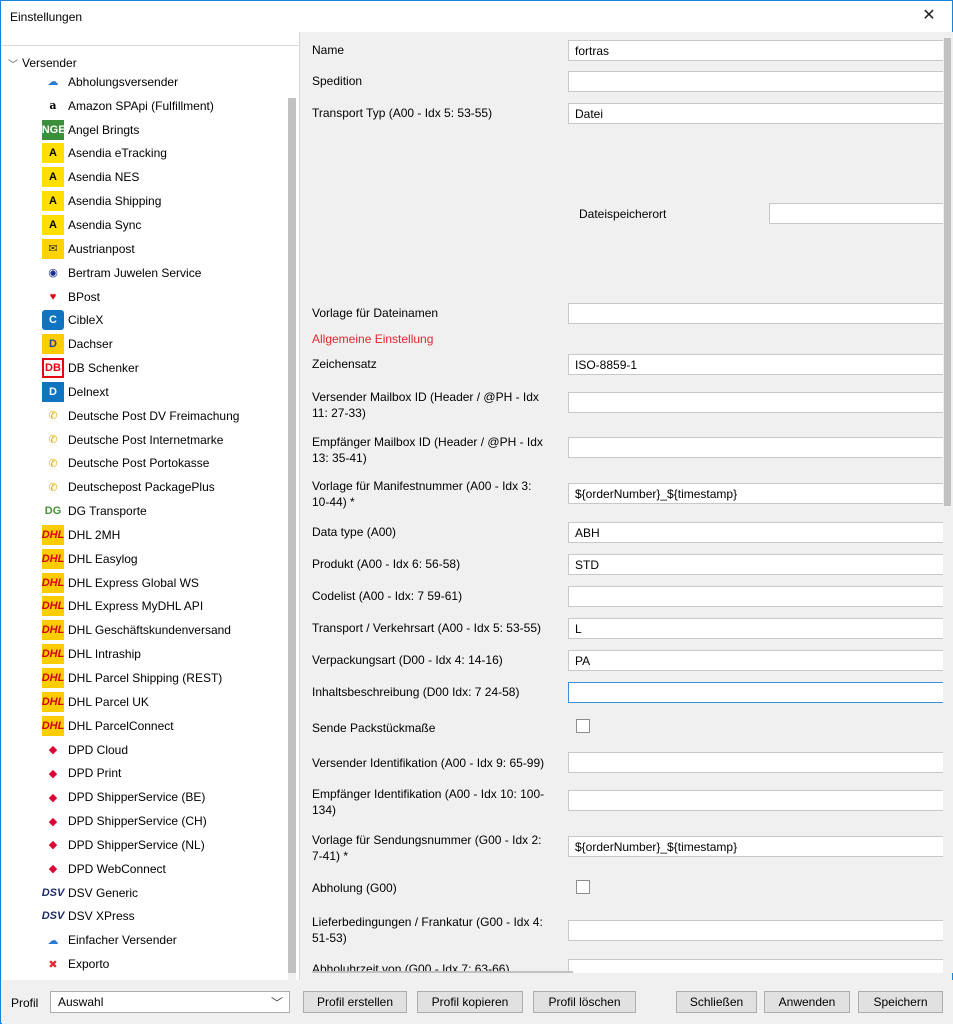 The image size is (953, 1024). What do you see at coordinates (756, 800) in the screenshot?
I see `empfaenger-ident-field` at bounding box center [756, 800].